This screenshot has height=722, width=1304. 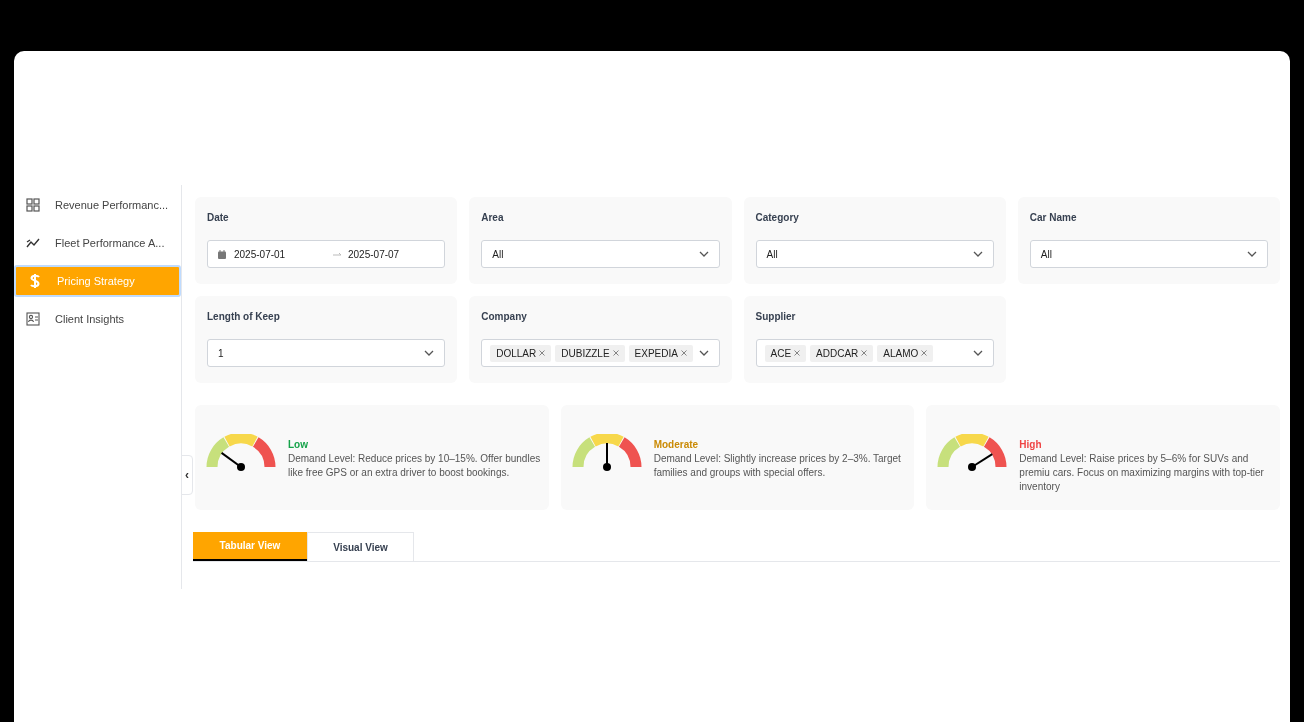 I want to click on filter-label: Car Name, so click(x=1053, y=218).